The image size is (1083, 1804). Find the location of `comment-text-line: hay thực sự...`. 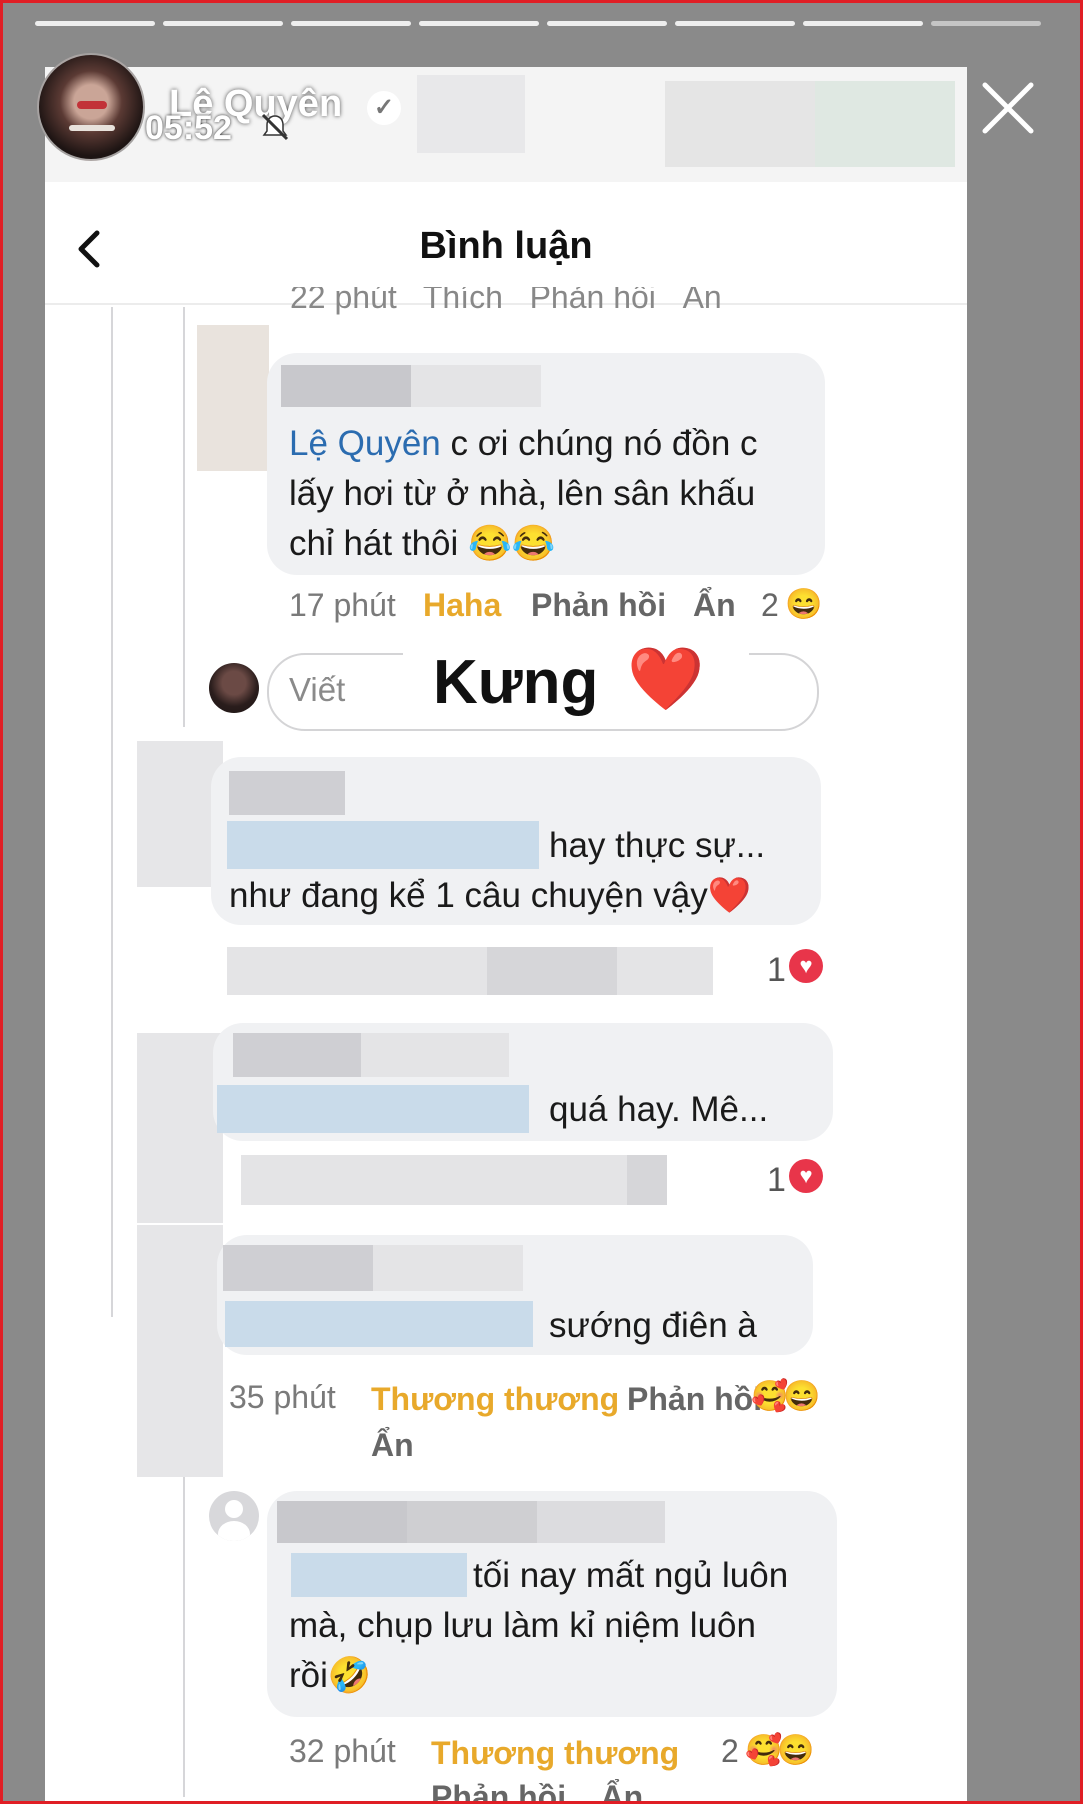

comment-text-line: hay thực sự... is located at coordinates (657, 845).